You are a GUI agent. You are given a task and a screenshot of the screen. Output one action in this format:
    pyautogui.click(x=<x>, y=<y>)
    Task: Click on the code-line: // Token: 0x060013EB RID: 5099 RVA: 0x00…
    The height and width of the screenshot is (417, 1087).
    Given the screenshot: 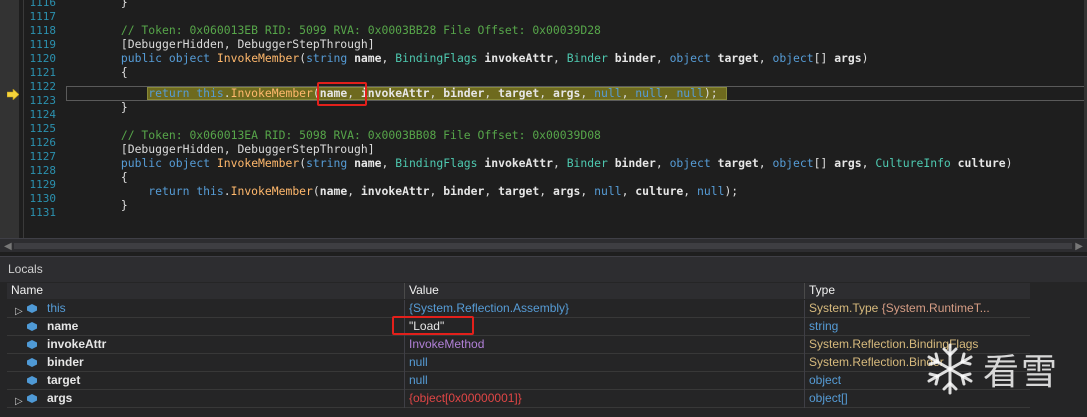 What is the action you would take?
    pyautogui.click(x=333, y=30)
    